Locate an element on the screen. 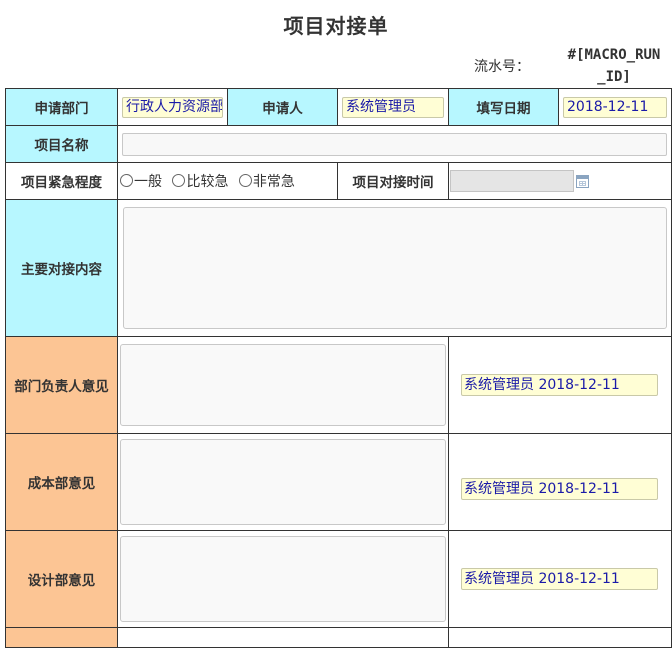 The width and height of the screenshot is (672, 648). project-name-label: 项目名称 is located at coordinates (61, 144).